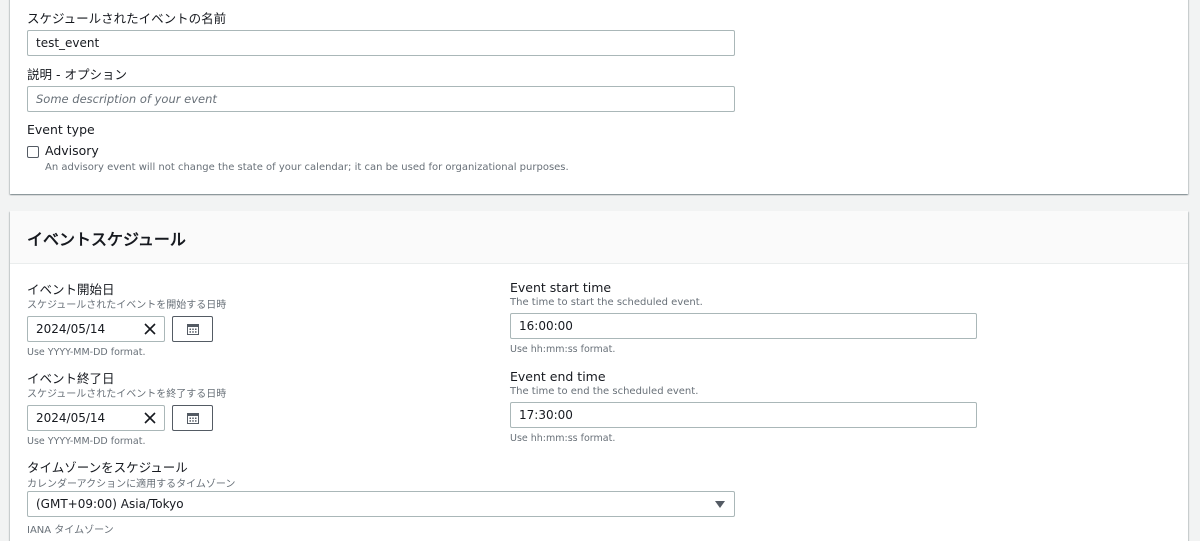 This screenshot has width=1200, height=541. I want to click on event-type-label: Event type, so click(61, 129).